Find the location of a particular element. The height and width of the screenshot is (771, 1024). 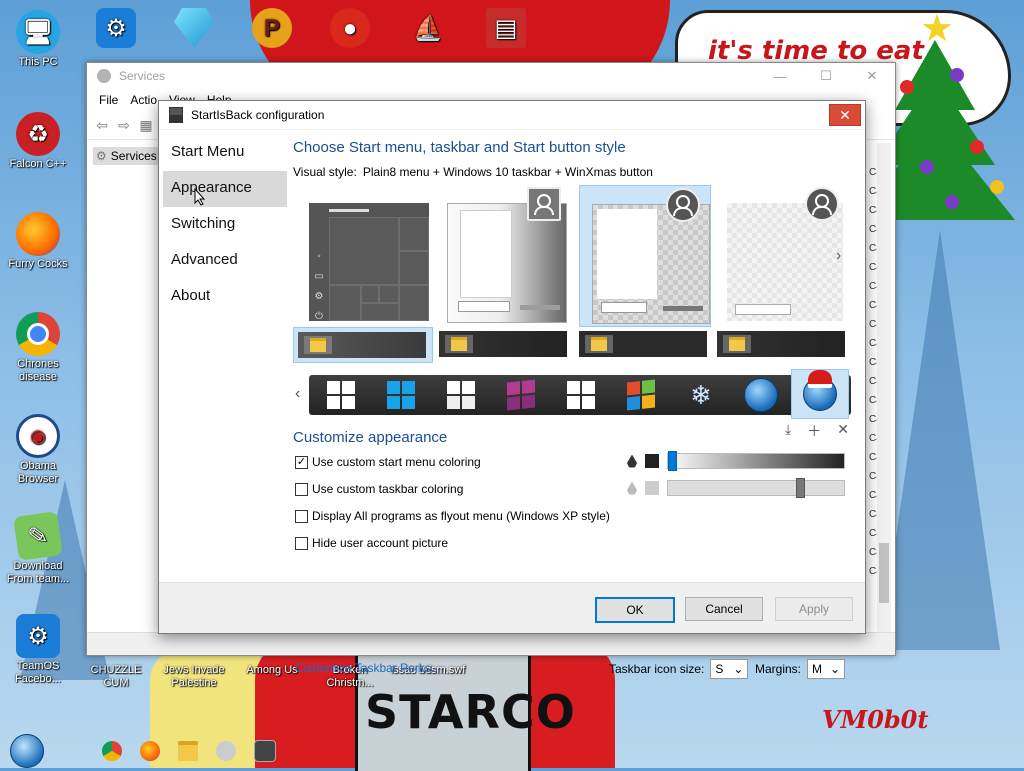

desktop-icon-pizza: P is located at coordinates (272, 29).